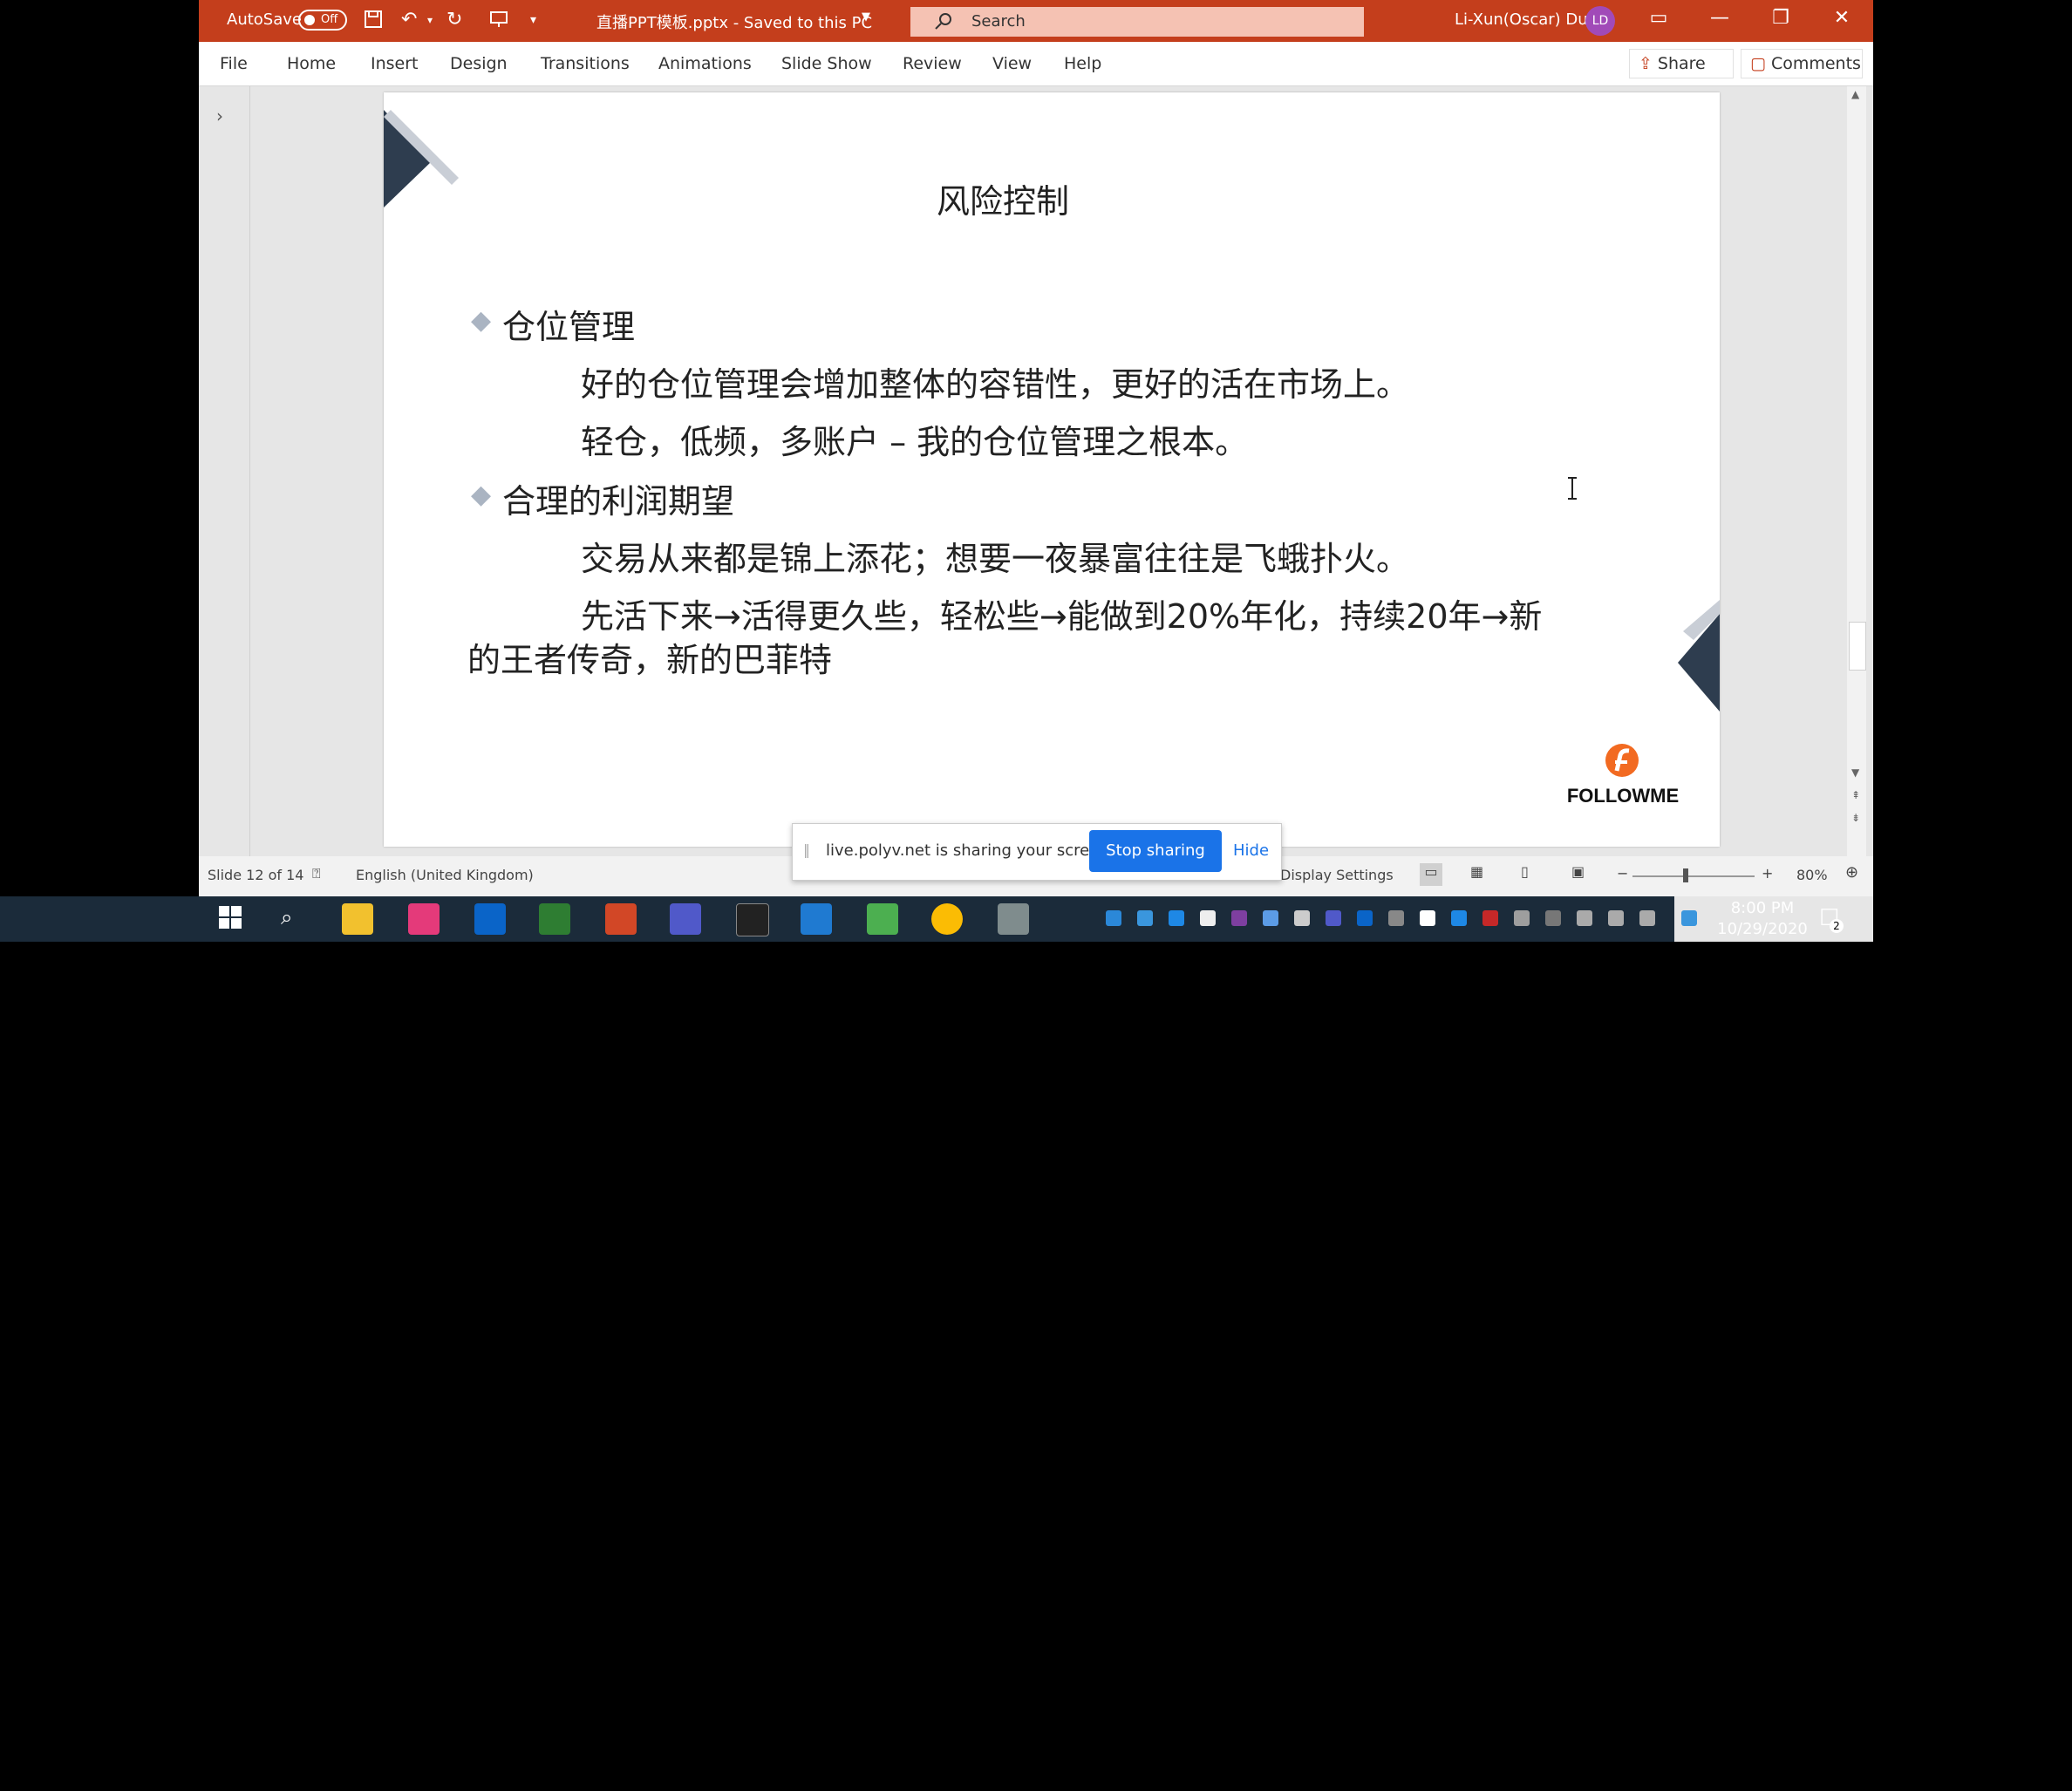 The width and height of the screenshot is (2072, 1791). I want to click on tab-review: Review, so click(932, 64).